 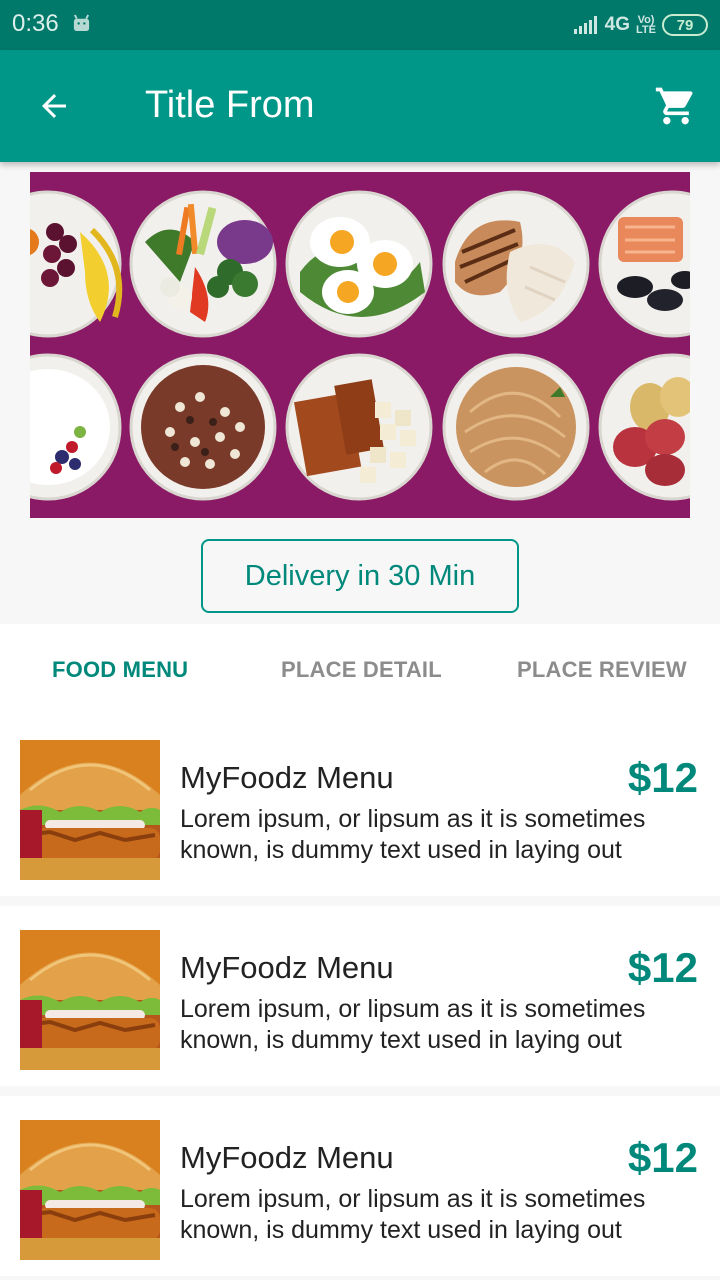 I want to click on beans-plate, so click(x=203, y=427).